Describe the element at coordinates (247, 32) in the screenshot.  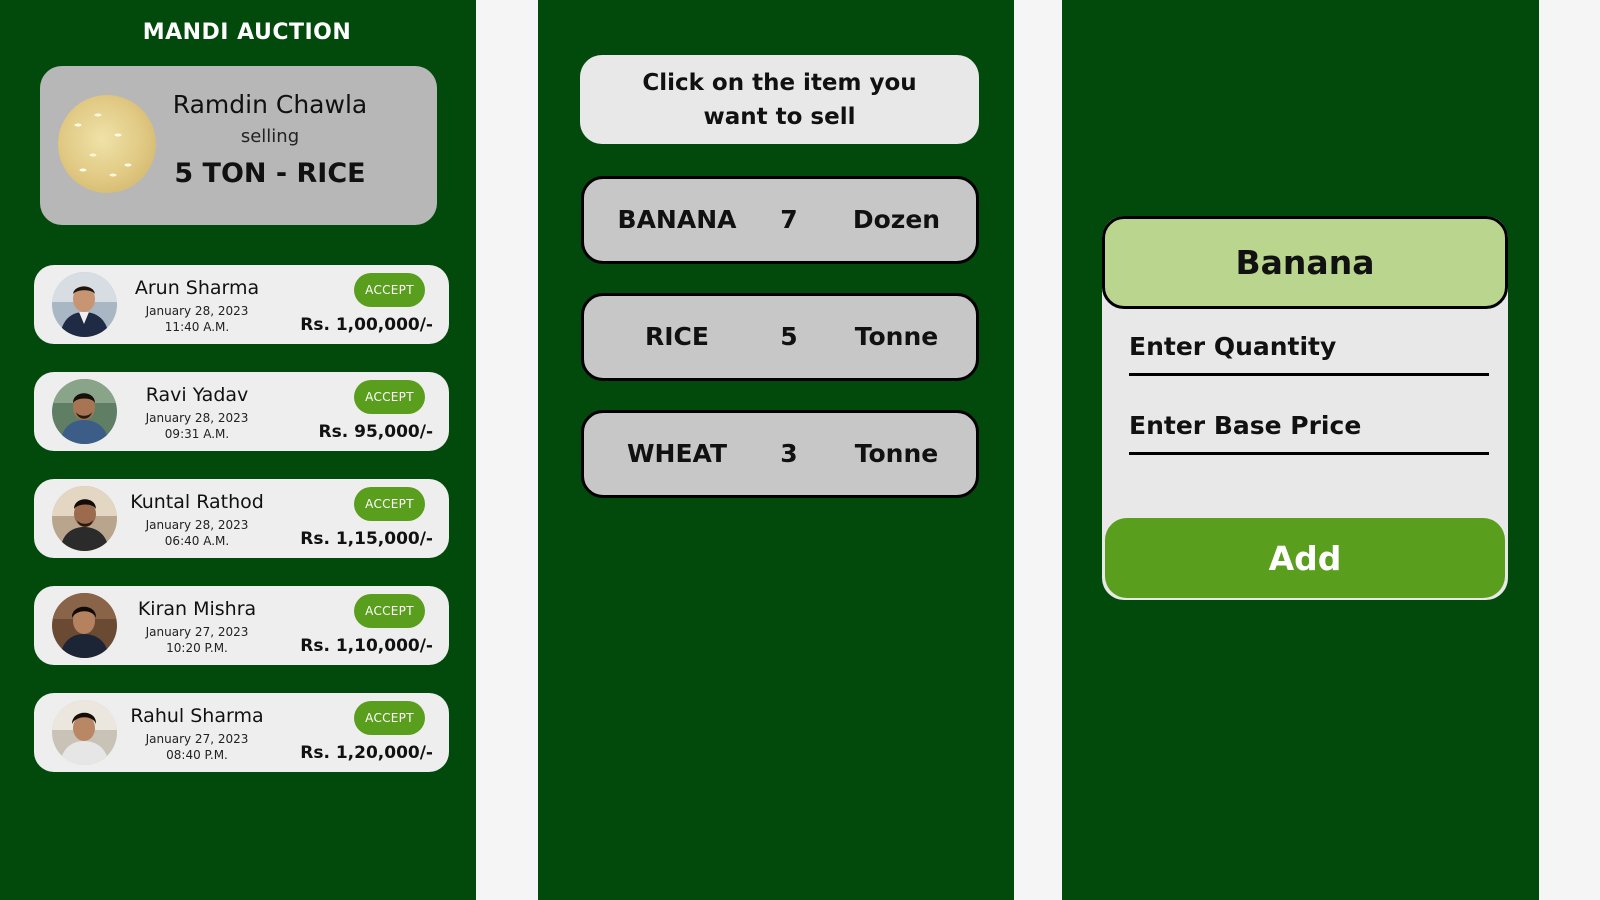
I see `app-title: MANDI AUCTION` at that location.